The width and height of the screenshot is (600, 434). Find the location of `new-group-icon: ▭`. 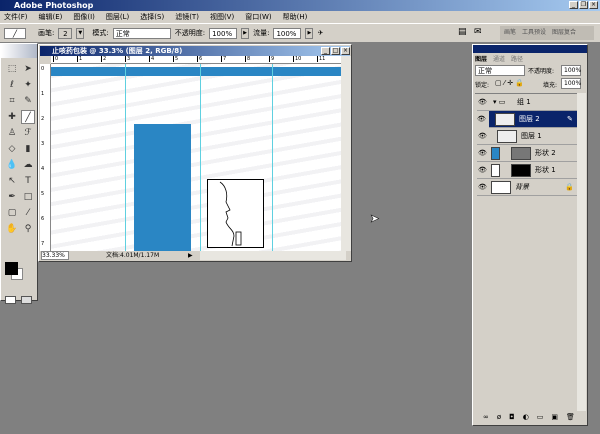

new-group-icon: ▭ is located at coordinates (540, 417).